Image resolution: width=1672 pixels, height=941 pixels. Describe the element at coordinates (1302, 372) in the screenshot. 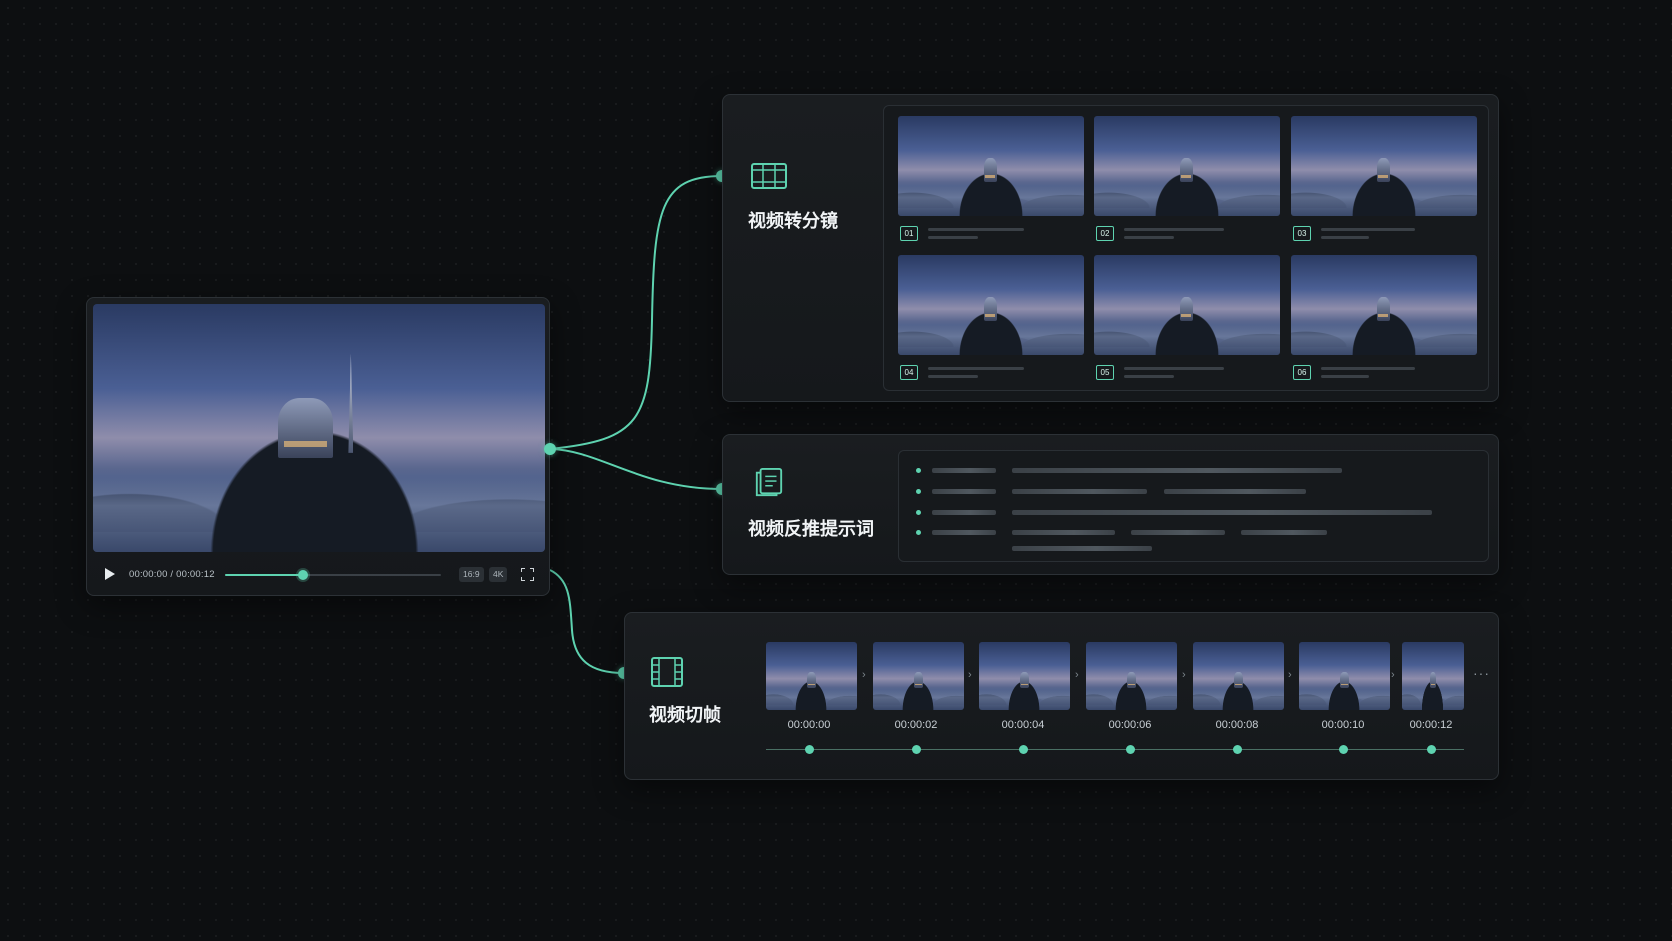

I see `shot-number: 06` at that location.